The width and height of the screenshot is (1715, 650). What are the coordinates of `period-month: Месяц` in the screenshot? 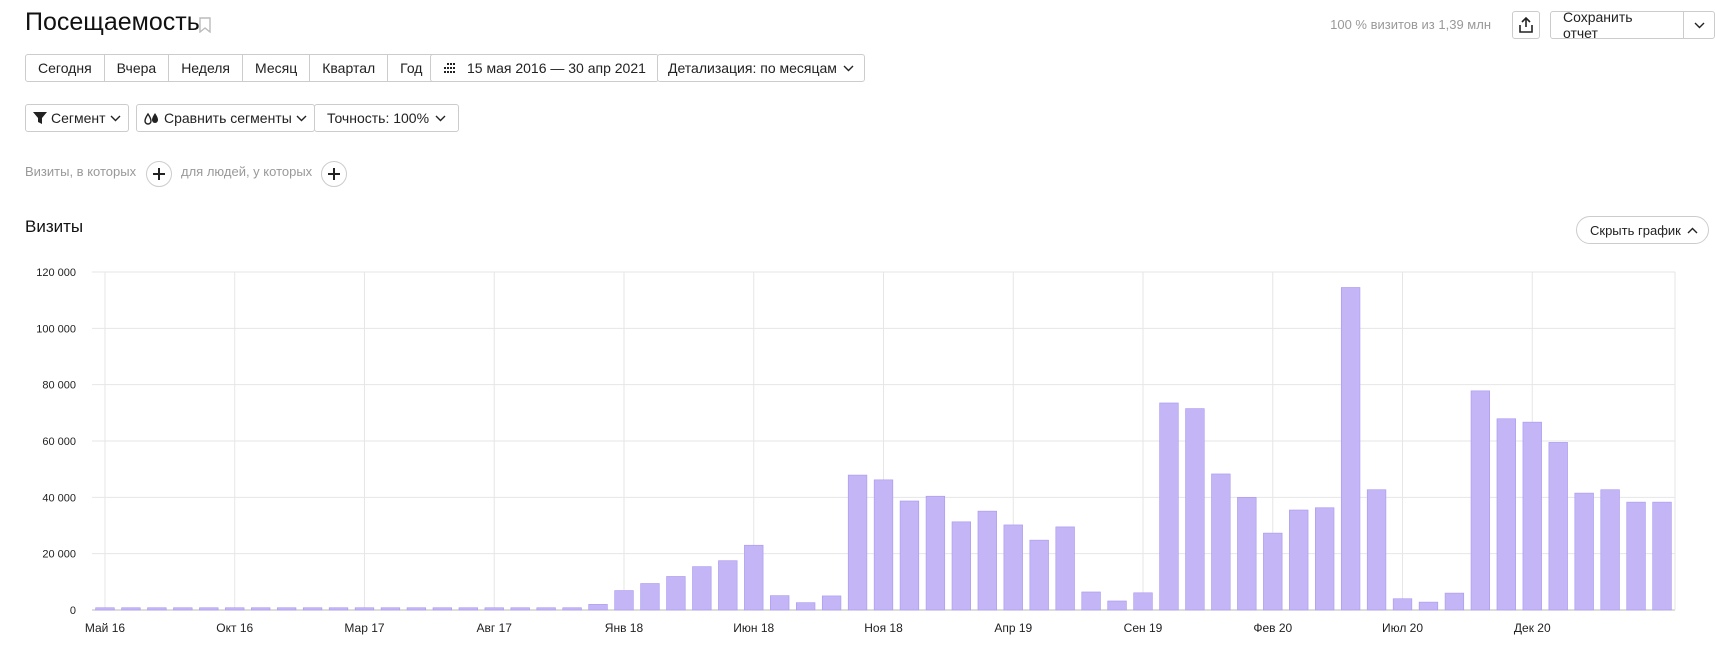 It's located at (275, 68).